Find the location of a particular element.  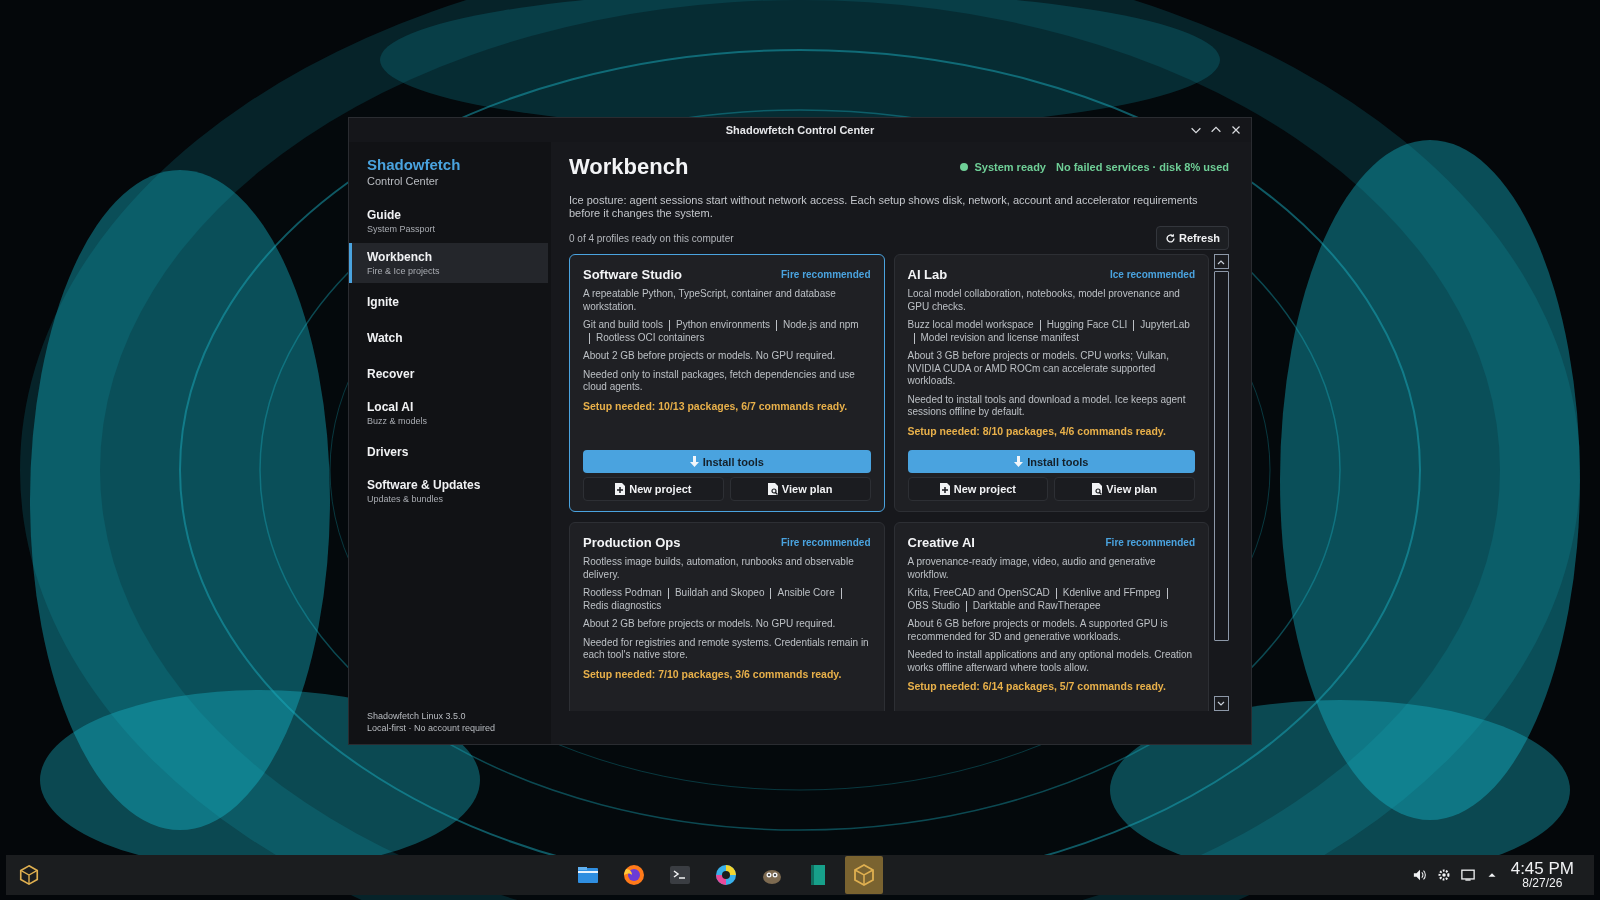

tool-name: OBS Studio is located at coordinates (933, 605).